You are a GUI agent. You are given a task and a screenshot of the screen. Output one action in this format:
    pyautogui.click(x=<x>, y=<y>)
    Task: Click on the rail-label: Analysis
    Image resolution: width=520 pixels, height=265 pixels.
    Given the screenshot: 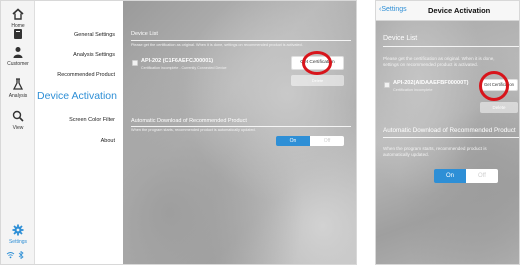 What is the action you would take?
    pyautogui.click(x=18, y=96)
    